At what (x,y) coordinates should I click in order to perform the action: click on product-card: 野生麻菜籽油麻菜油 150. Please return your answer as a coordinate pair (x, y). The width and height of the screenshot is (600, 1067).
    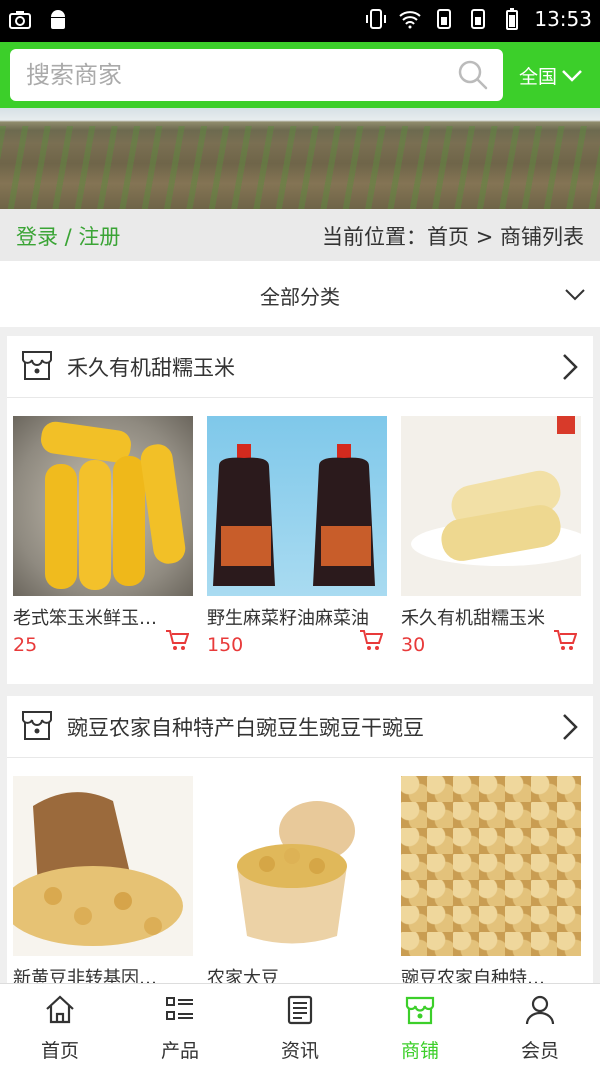
    Looking at the image, I should click on (297, 536).